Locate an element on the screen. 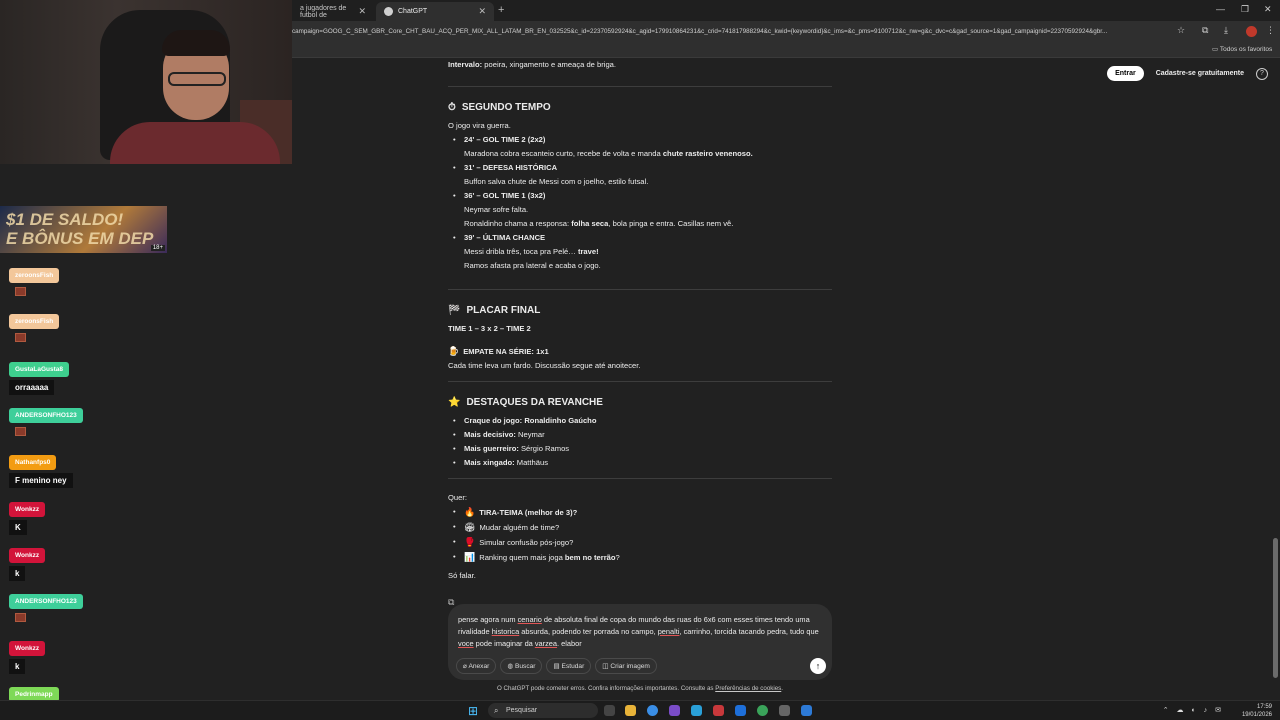 The height and width of the screenshot is (720, 1280). option-text: Mudar alguém de time? is located at coordinates (519, 527).